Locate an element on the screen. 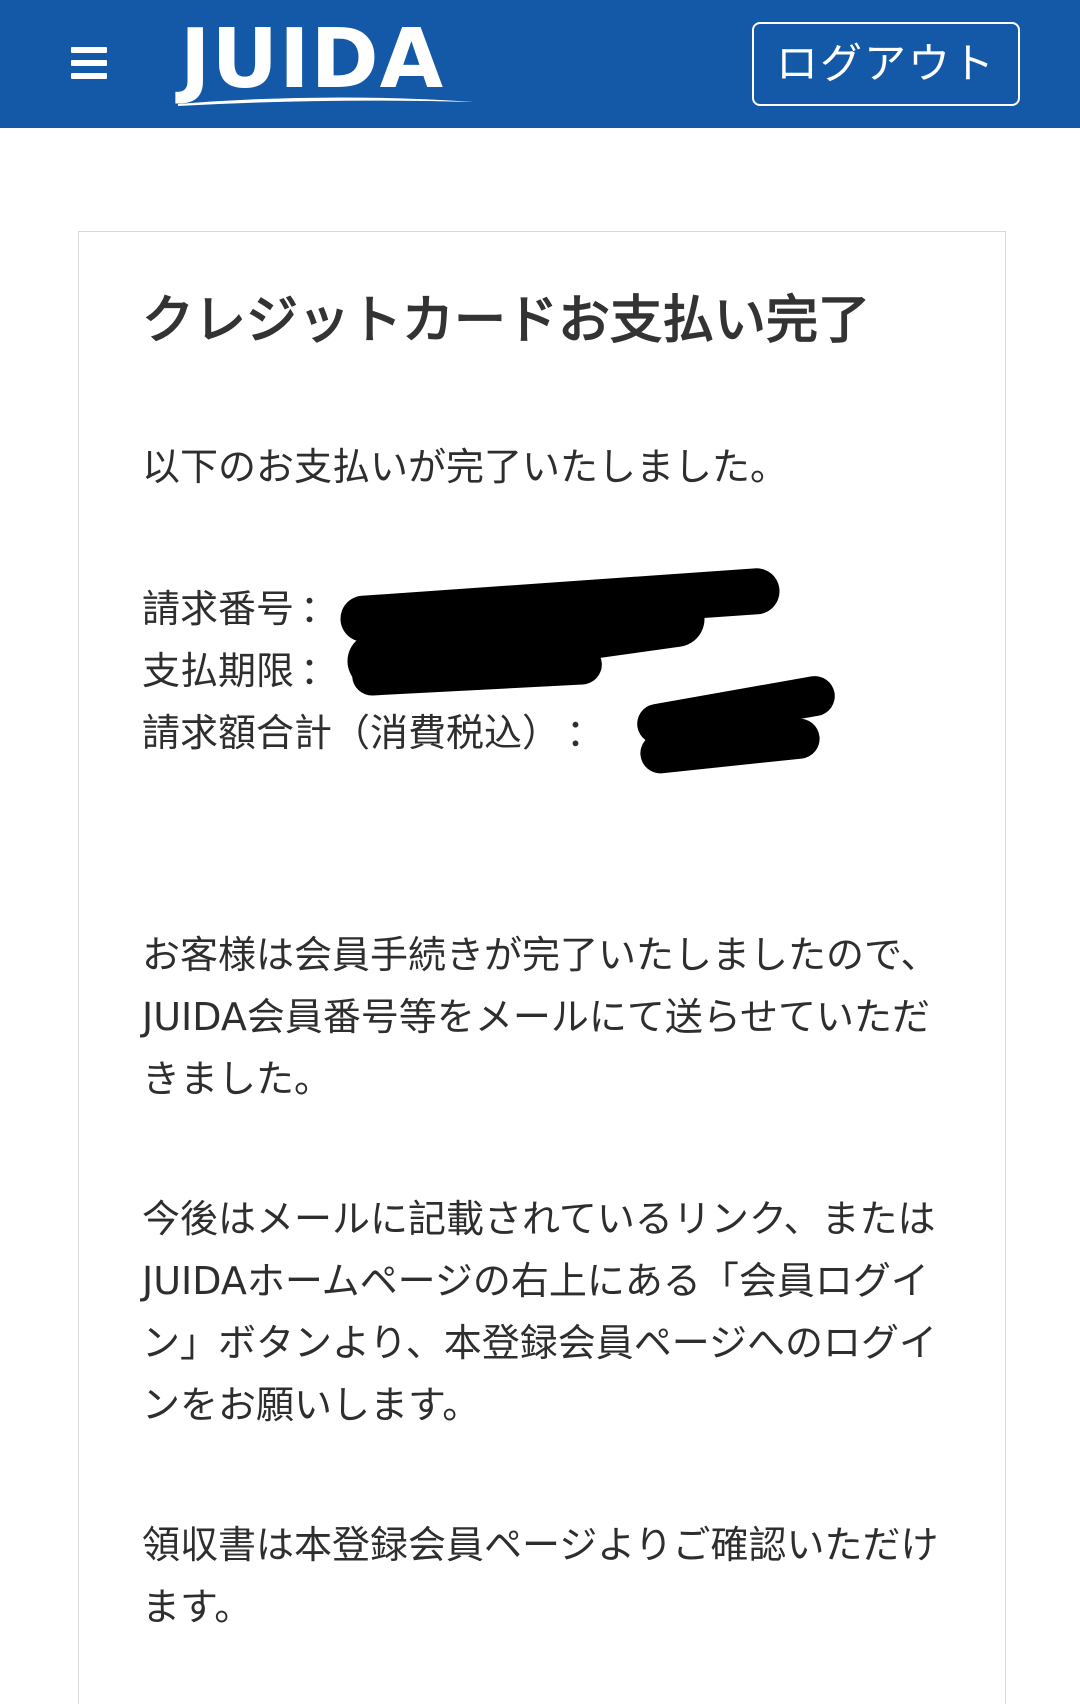 The image size is (1080, 1704). menu-bar-middle is located at coordinates (89, 63).